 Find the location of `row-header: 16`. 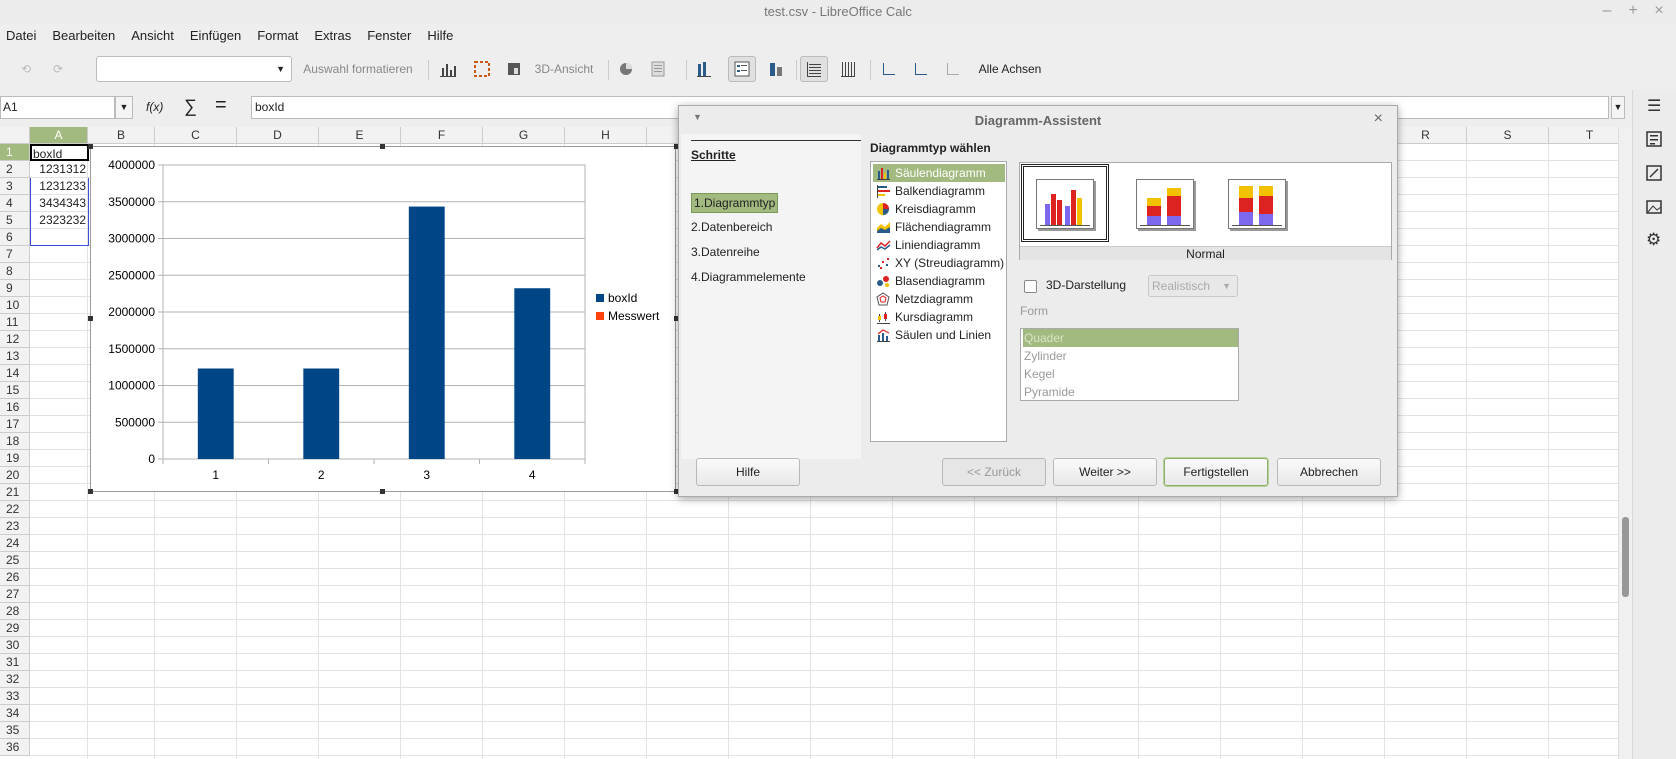

row-header: 16 is located at coordinates (15, 407).